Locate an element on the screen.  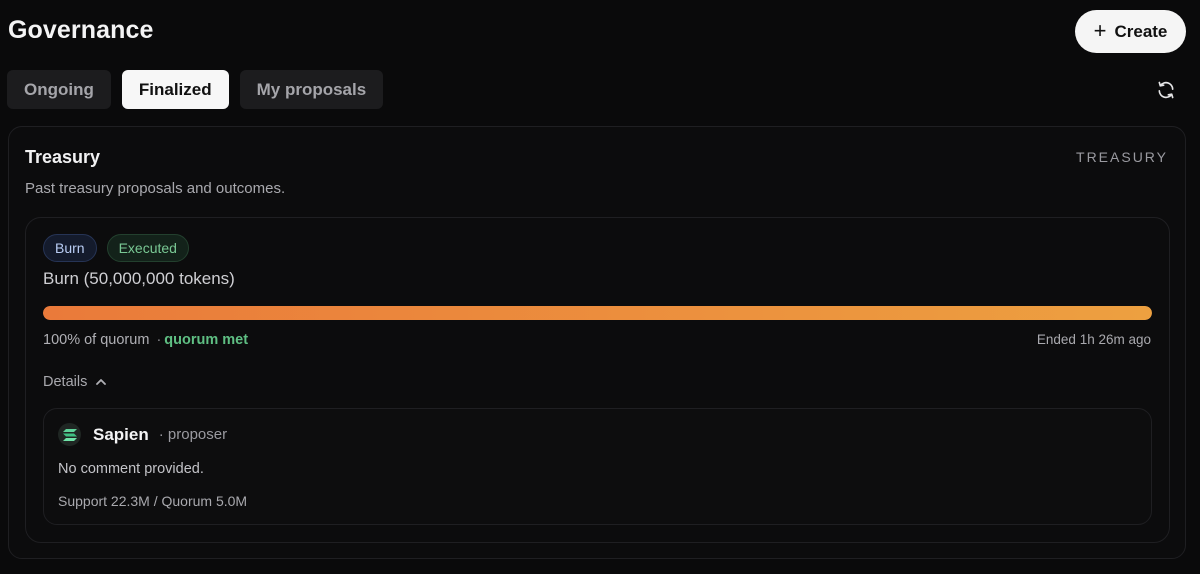
page-header: Governance + Create is located at coordinates (600, 30).